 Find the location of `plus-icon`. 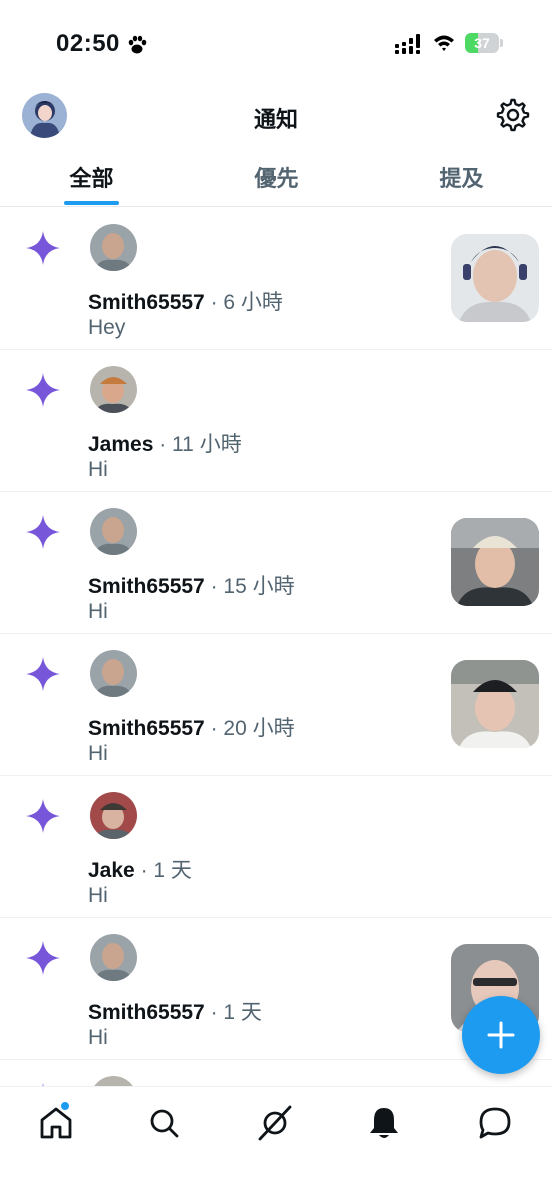

plus-icon is located at coordinates (501, 1035).